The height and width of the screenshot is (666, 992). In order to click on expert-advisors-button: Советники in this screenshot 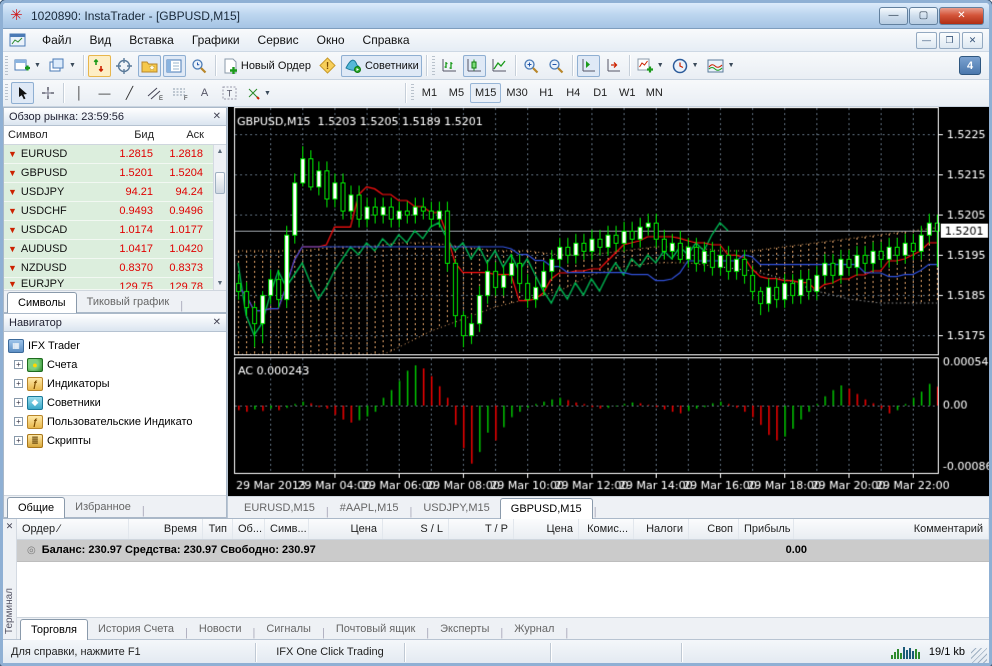, I will do `click(381, 65)`.